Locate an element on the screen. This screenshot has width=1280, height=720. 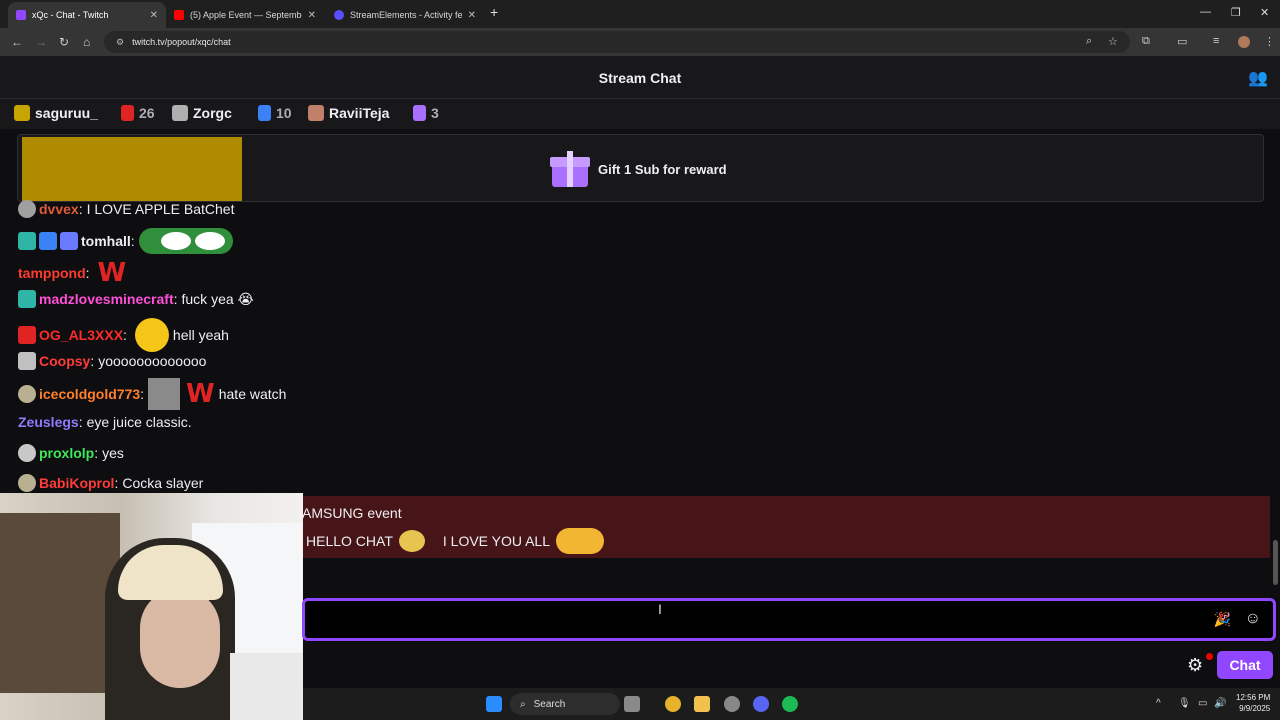
chat-username: madzlovesminecraft is located at coordinates (106, 299).